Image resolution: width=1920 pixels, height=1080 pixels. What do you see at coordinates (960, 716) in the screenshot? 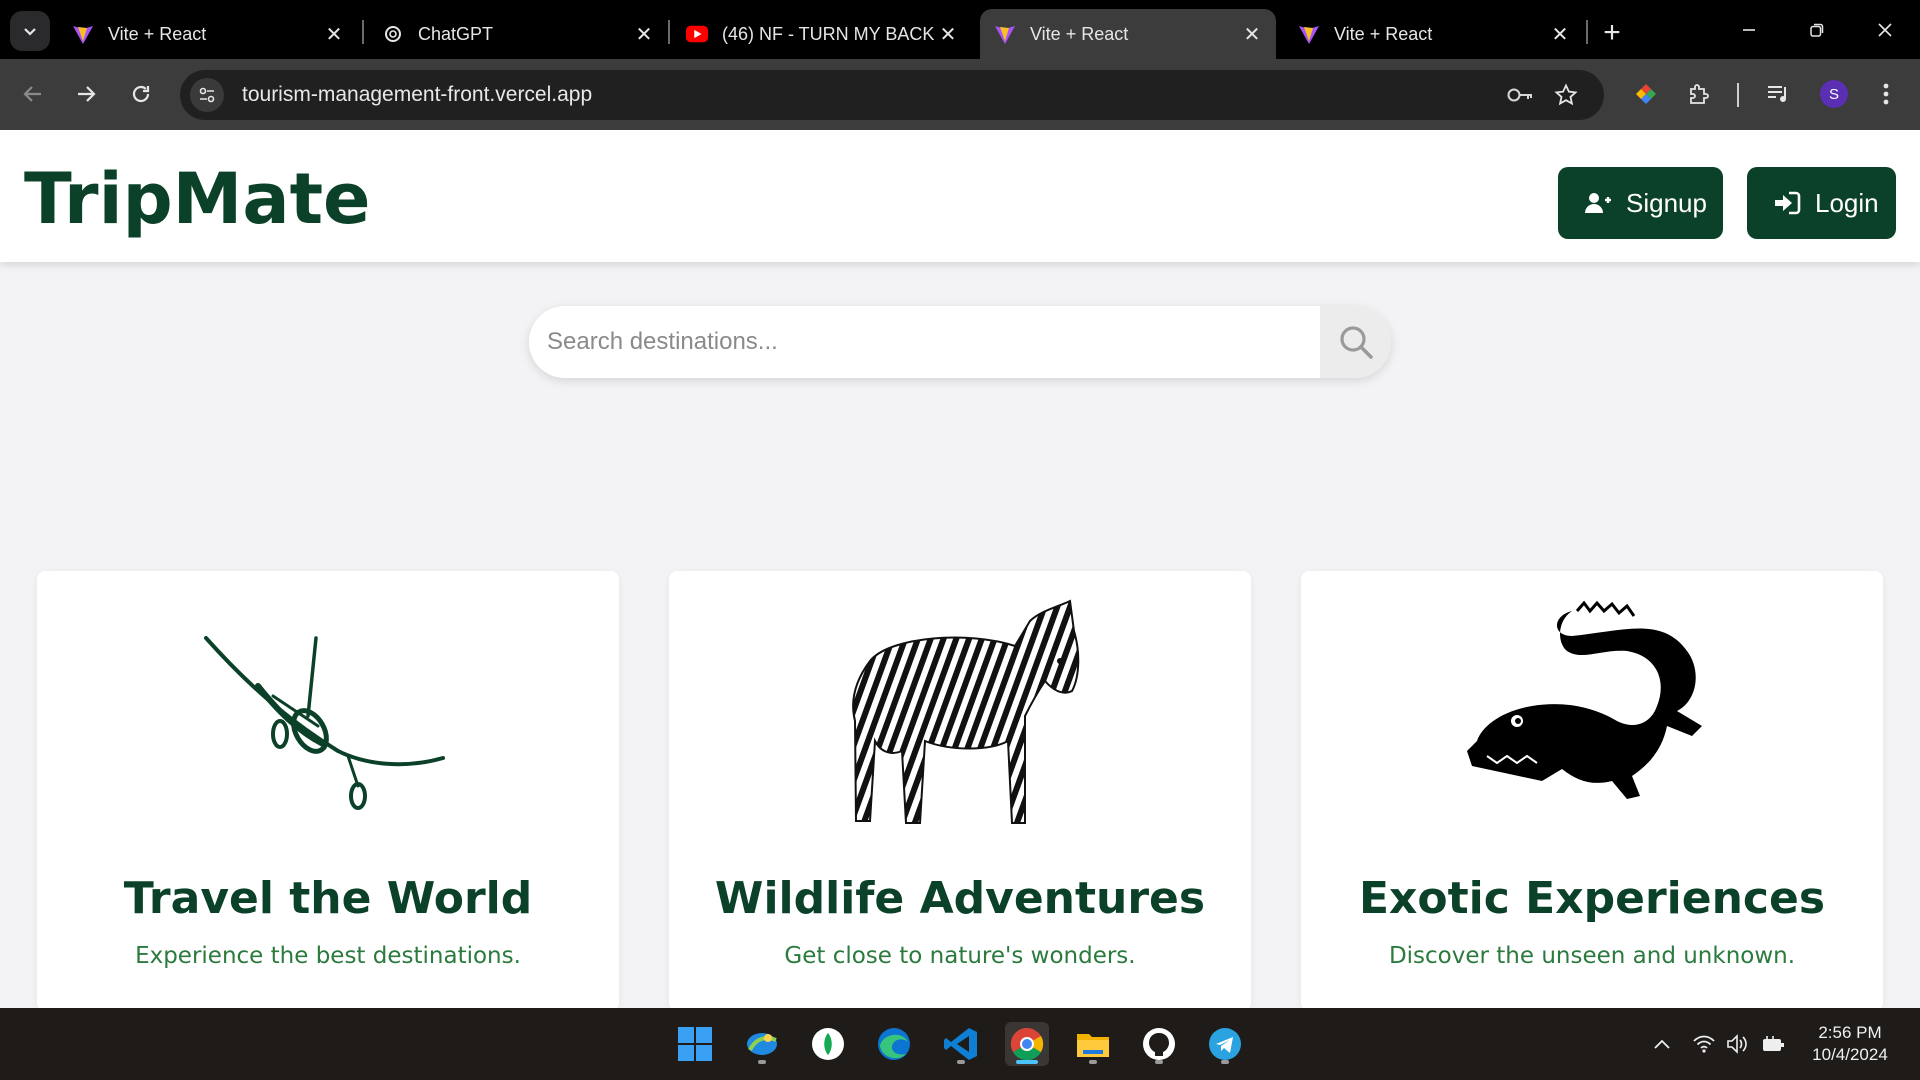
I see `zebra-illustration` at bounding box center [960, 716].